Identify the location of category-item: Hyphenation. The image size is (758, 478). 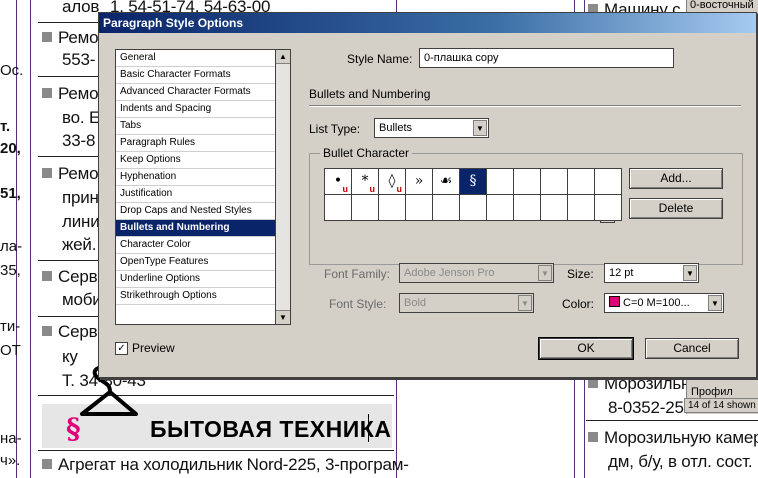
(196, 177).